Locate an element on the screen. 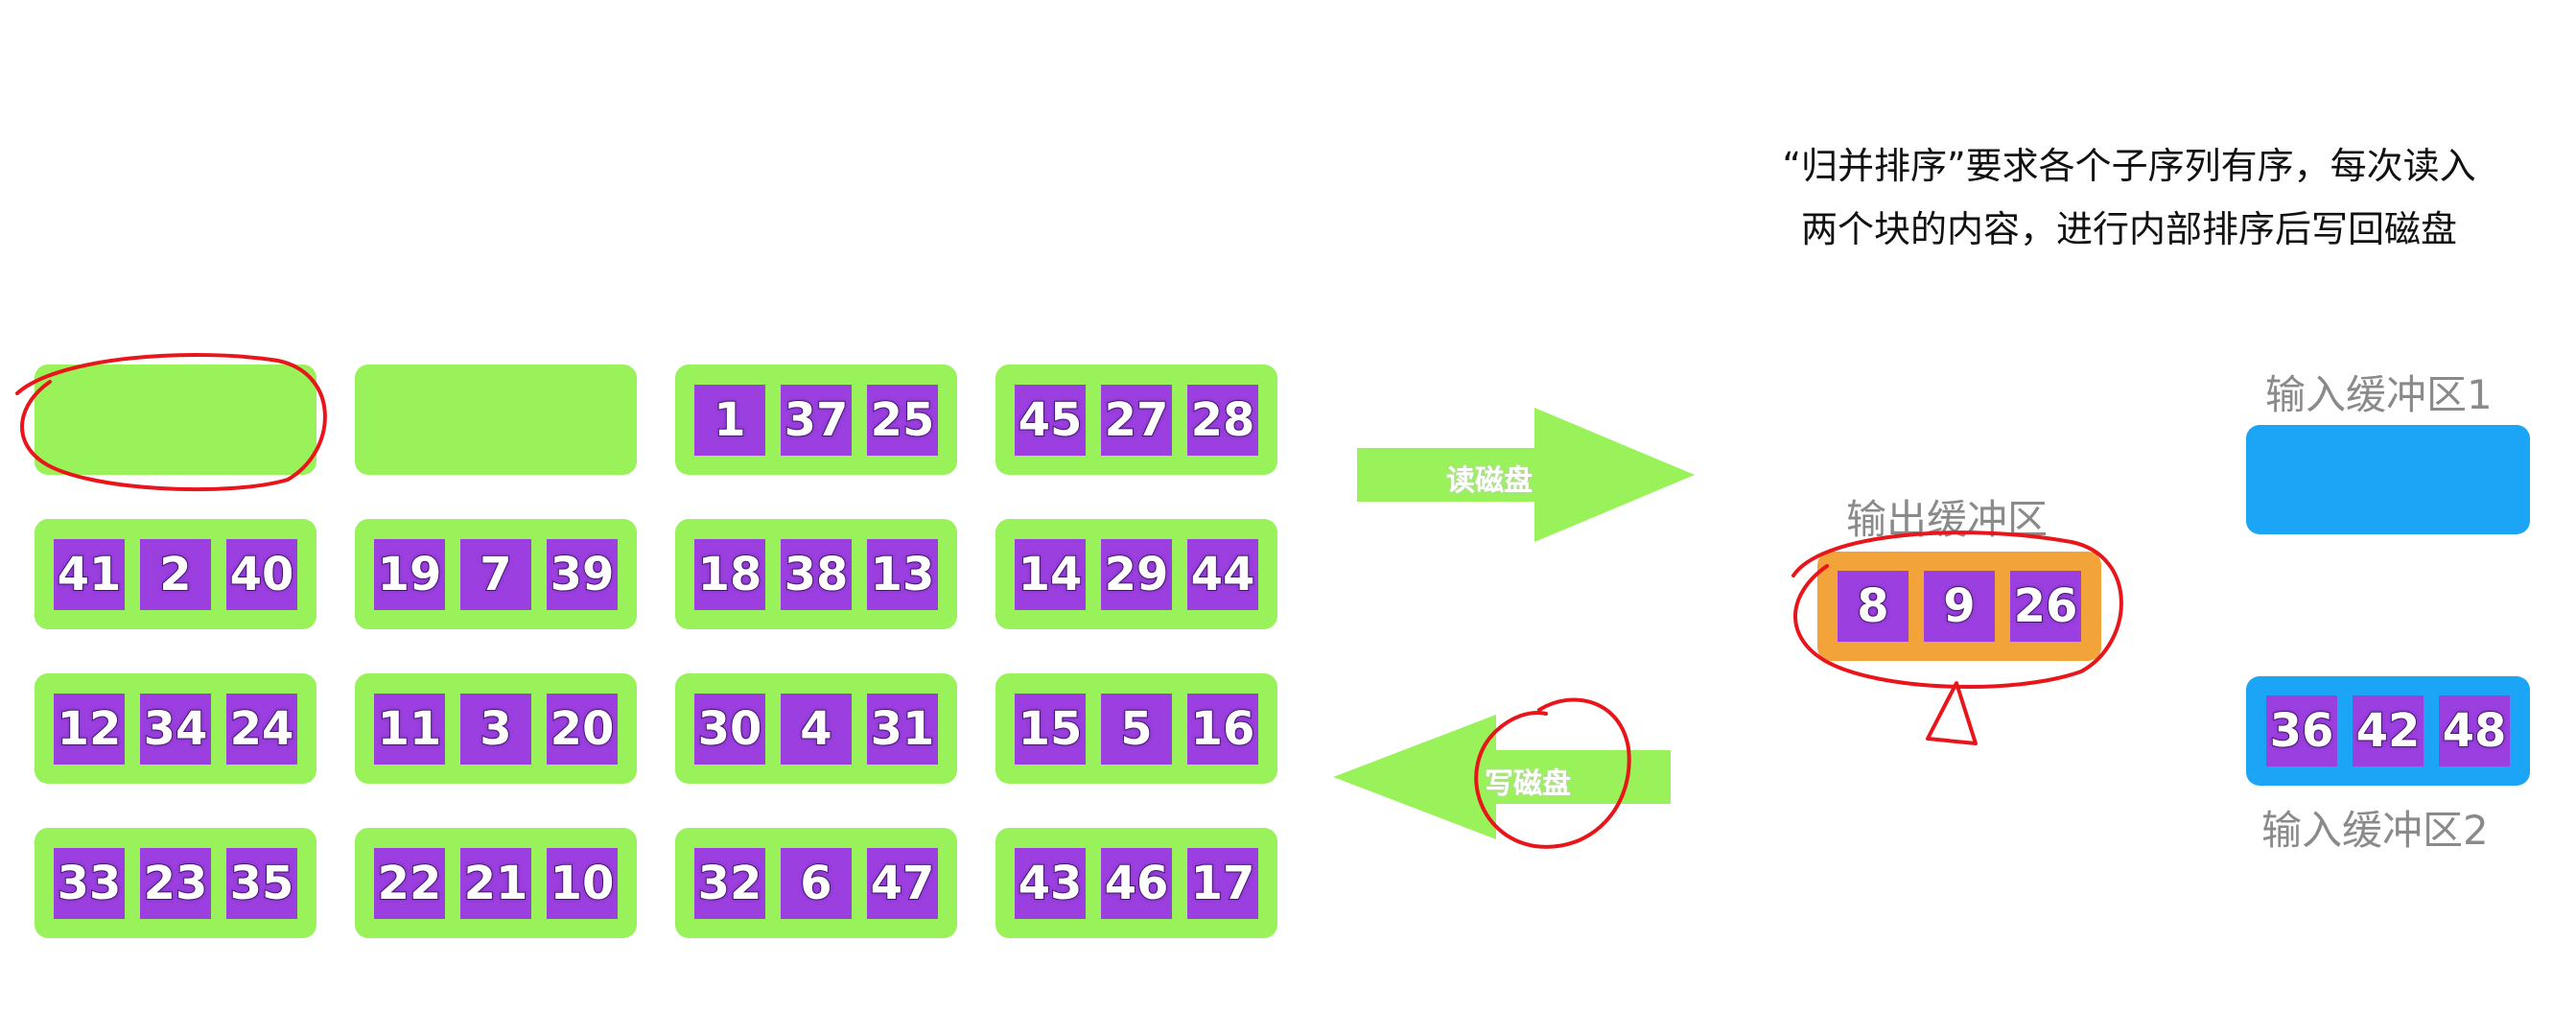  block-value: 14 is located at coordinates (1050, 574).